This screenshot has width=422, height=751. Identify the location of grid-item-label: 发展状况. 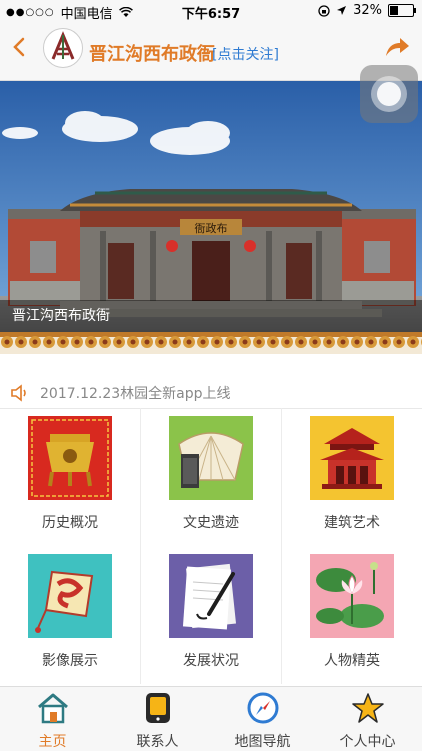
(211, 661).